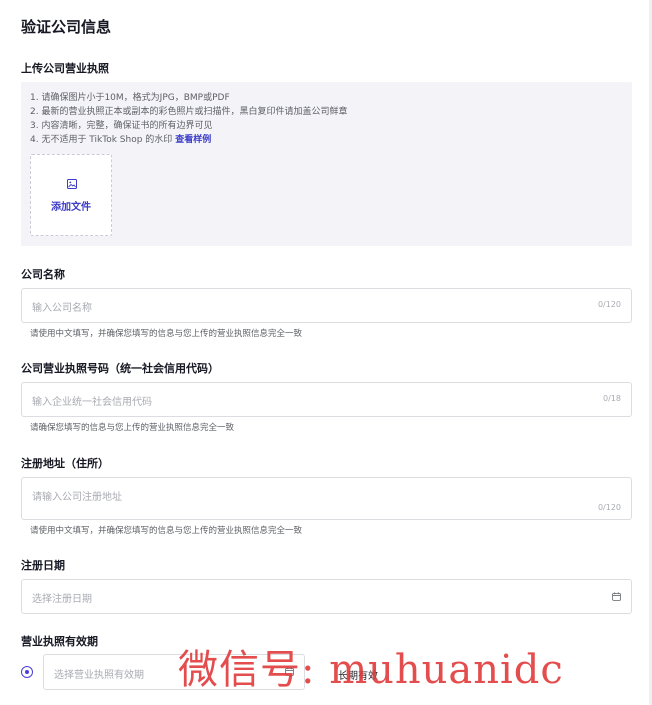  I want to click on reg-date-picker: 选择注册日期, so click(326, 596).